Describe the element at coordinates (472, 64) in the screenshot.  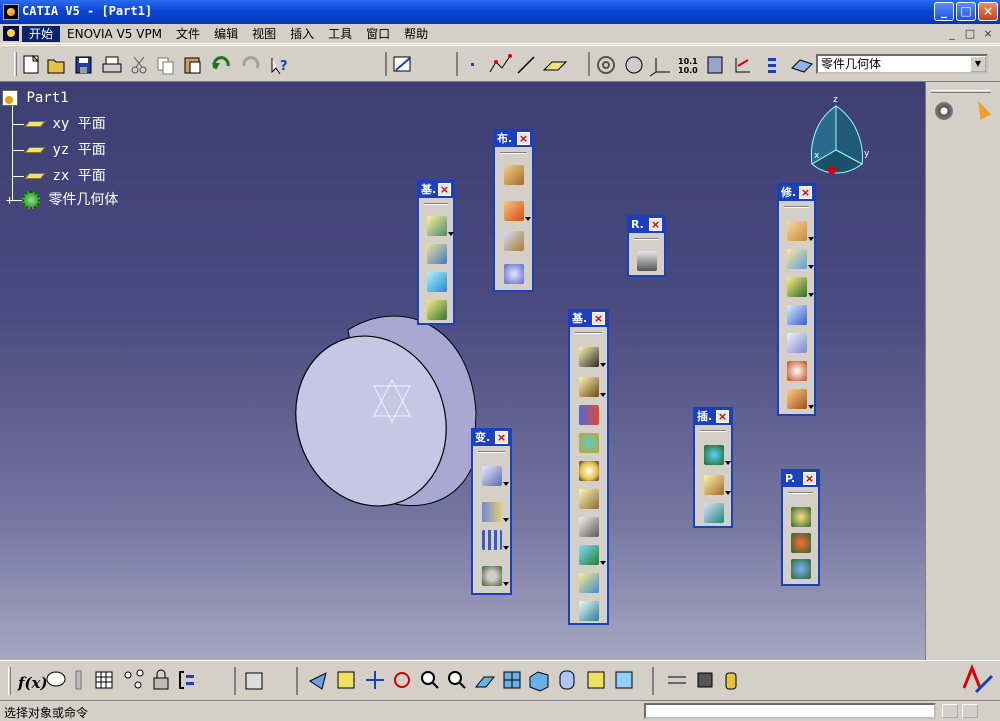
I see `point-icon` at that location.